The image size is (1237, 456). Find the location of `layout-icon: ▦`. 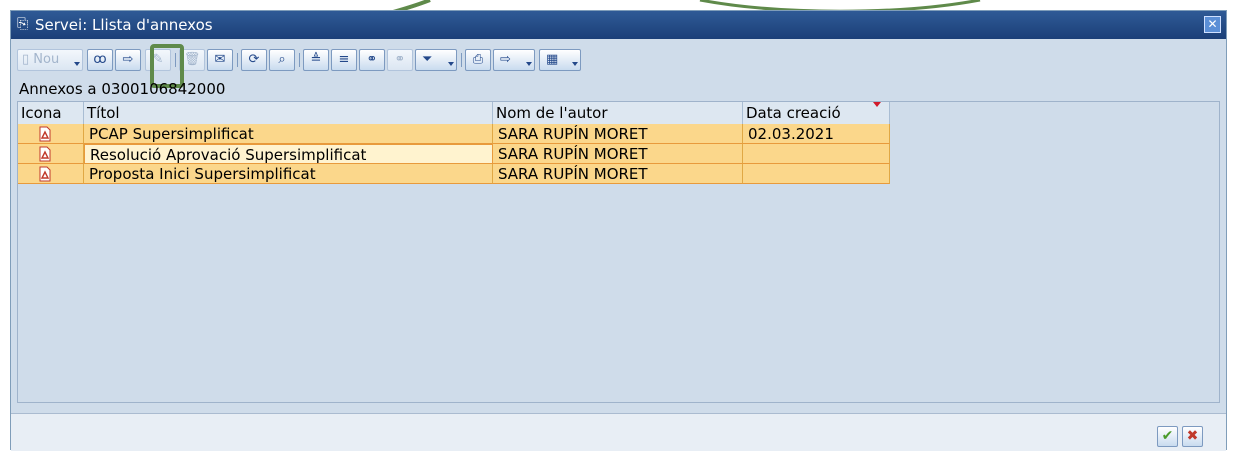

layout-icon: ▦ is located at coordinates (552, 59).